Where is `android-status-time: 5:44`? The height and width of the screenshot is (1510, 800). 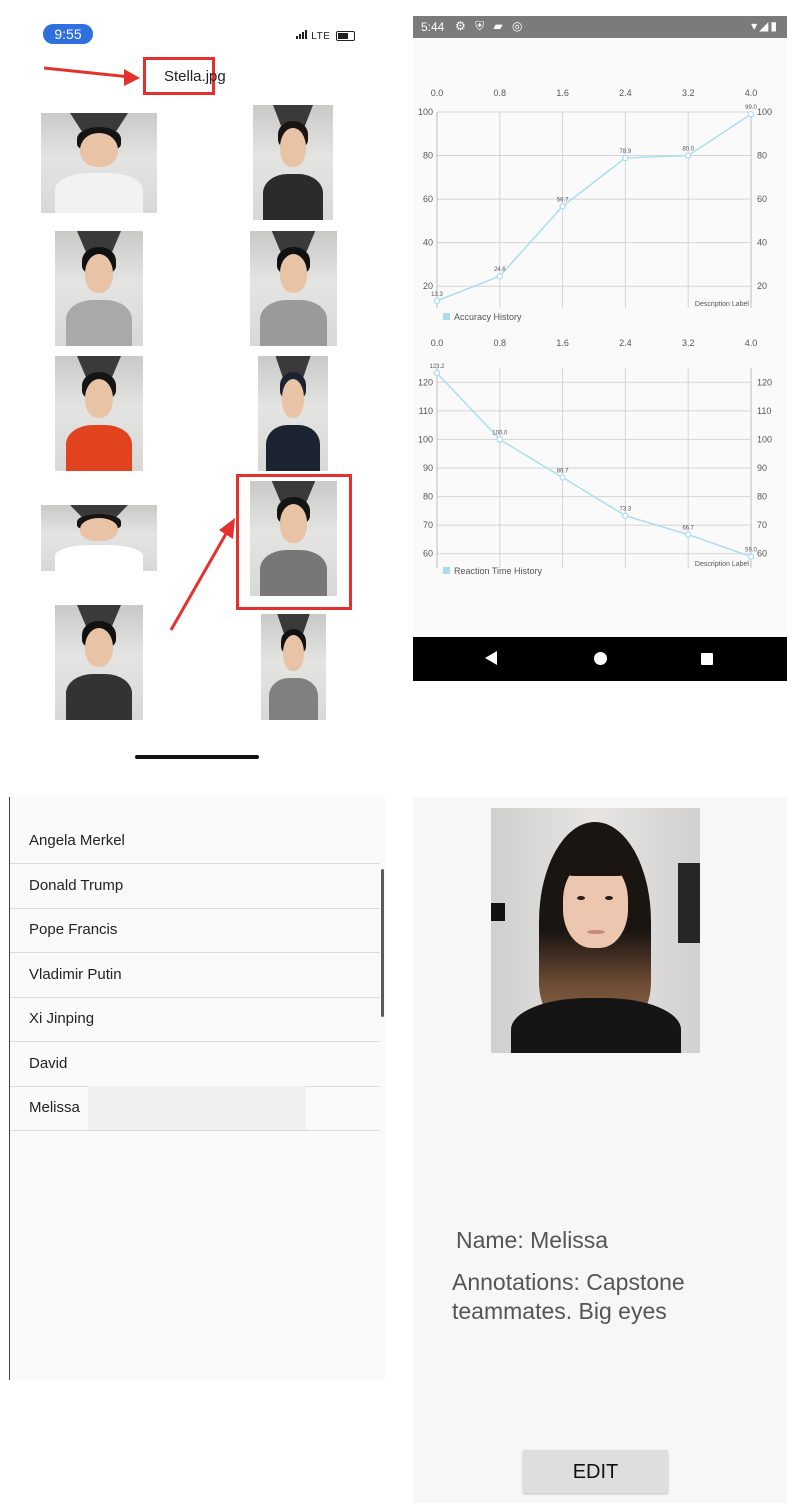
android-status-time: 5:44 is located at coordinates (433, 27).